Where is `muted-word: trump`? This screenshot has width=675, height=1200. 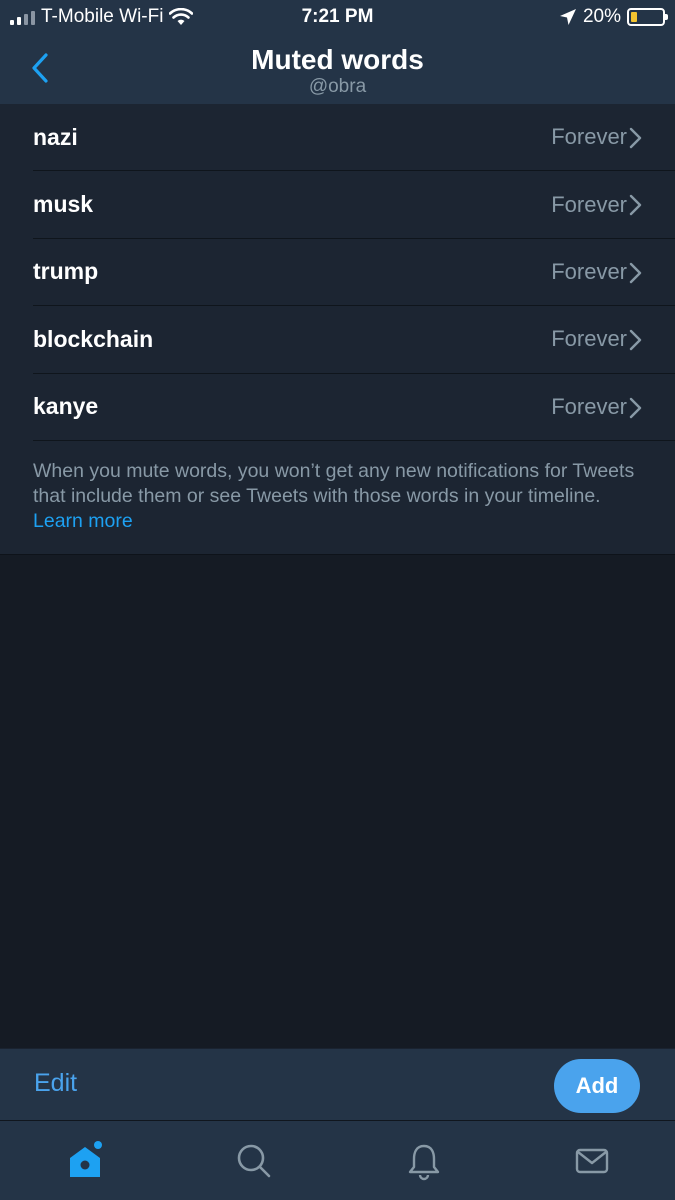
muted-word: trump is located at coordinates (66, 271).